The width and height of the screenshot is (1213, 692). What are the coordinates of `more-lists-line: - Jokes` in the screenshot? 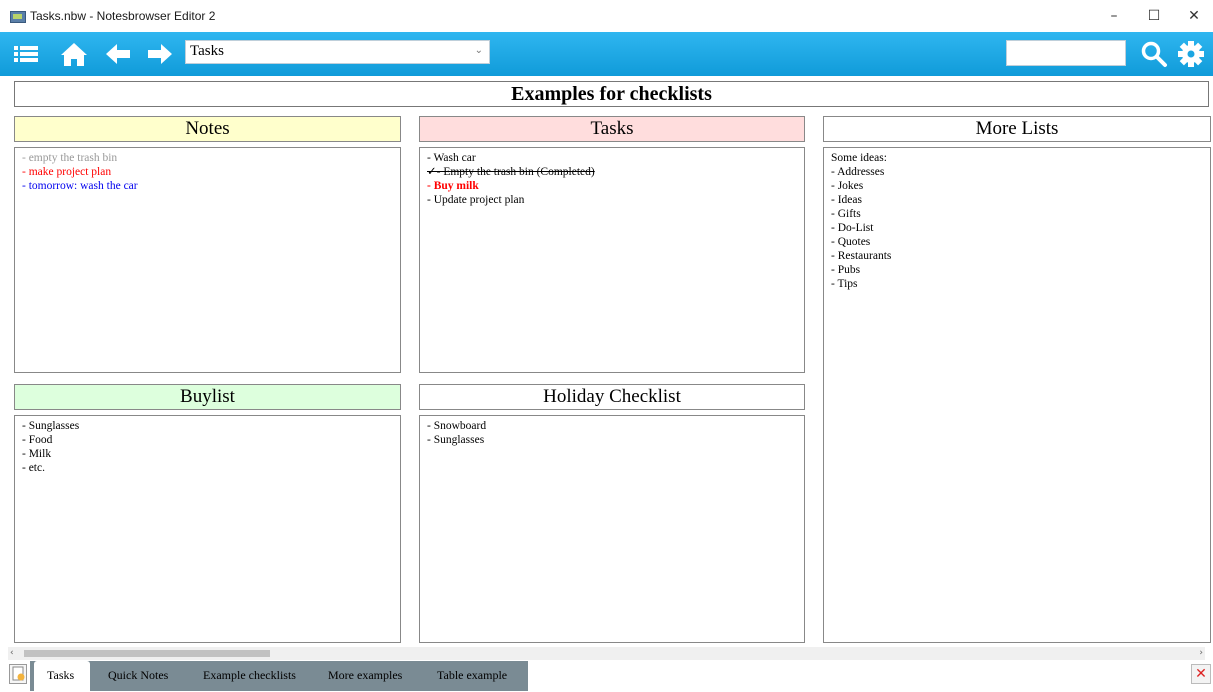 It's located at (847, 186).